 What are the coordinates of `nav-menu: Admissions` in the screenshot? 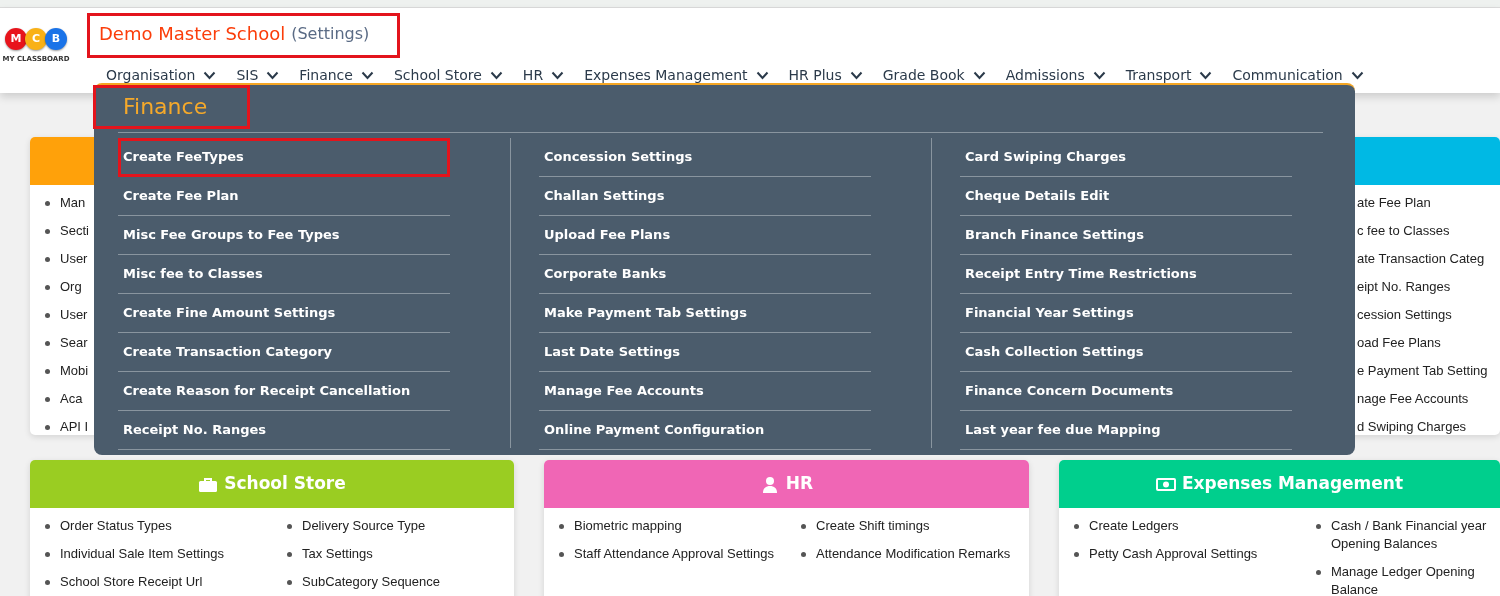 It's located at (1055, 75).